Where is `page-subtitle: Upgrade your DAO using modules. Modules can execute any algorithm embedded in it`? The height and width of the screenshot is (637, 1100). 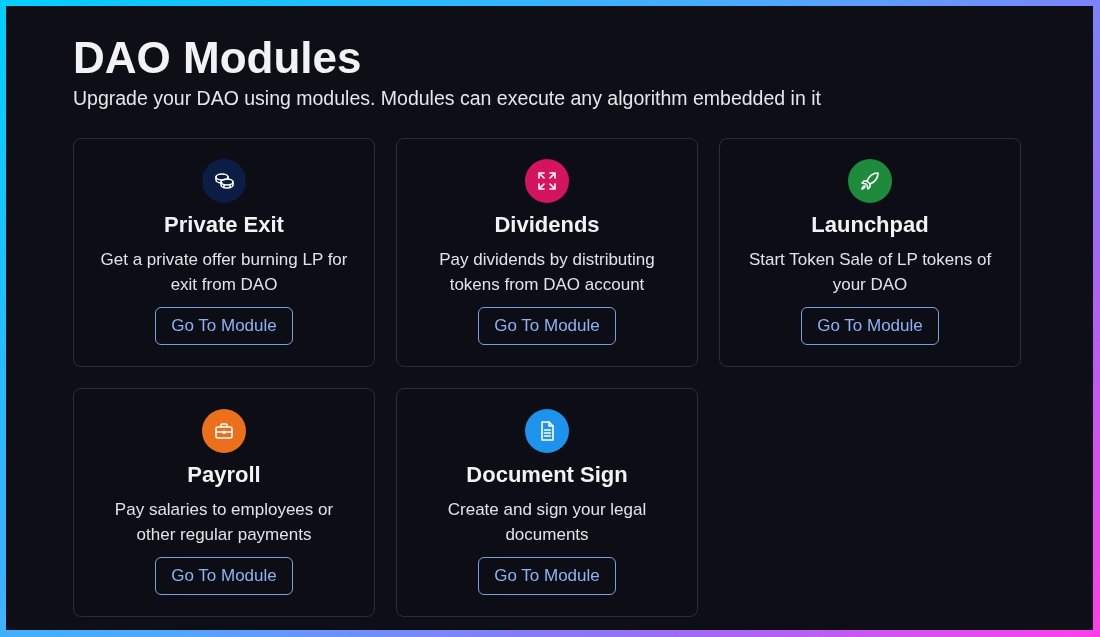
page-subtitle: Upgrade your DAO using modules. Modules can execute any algorithm embedded in it is located at coordinates (447, 98).